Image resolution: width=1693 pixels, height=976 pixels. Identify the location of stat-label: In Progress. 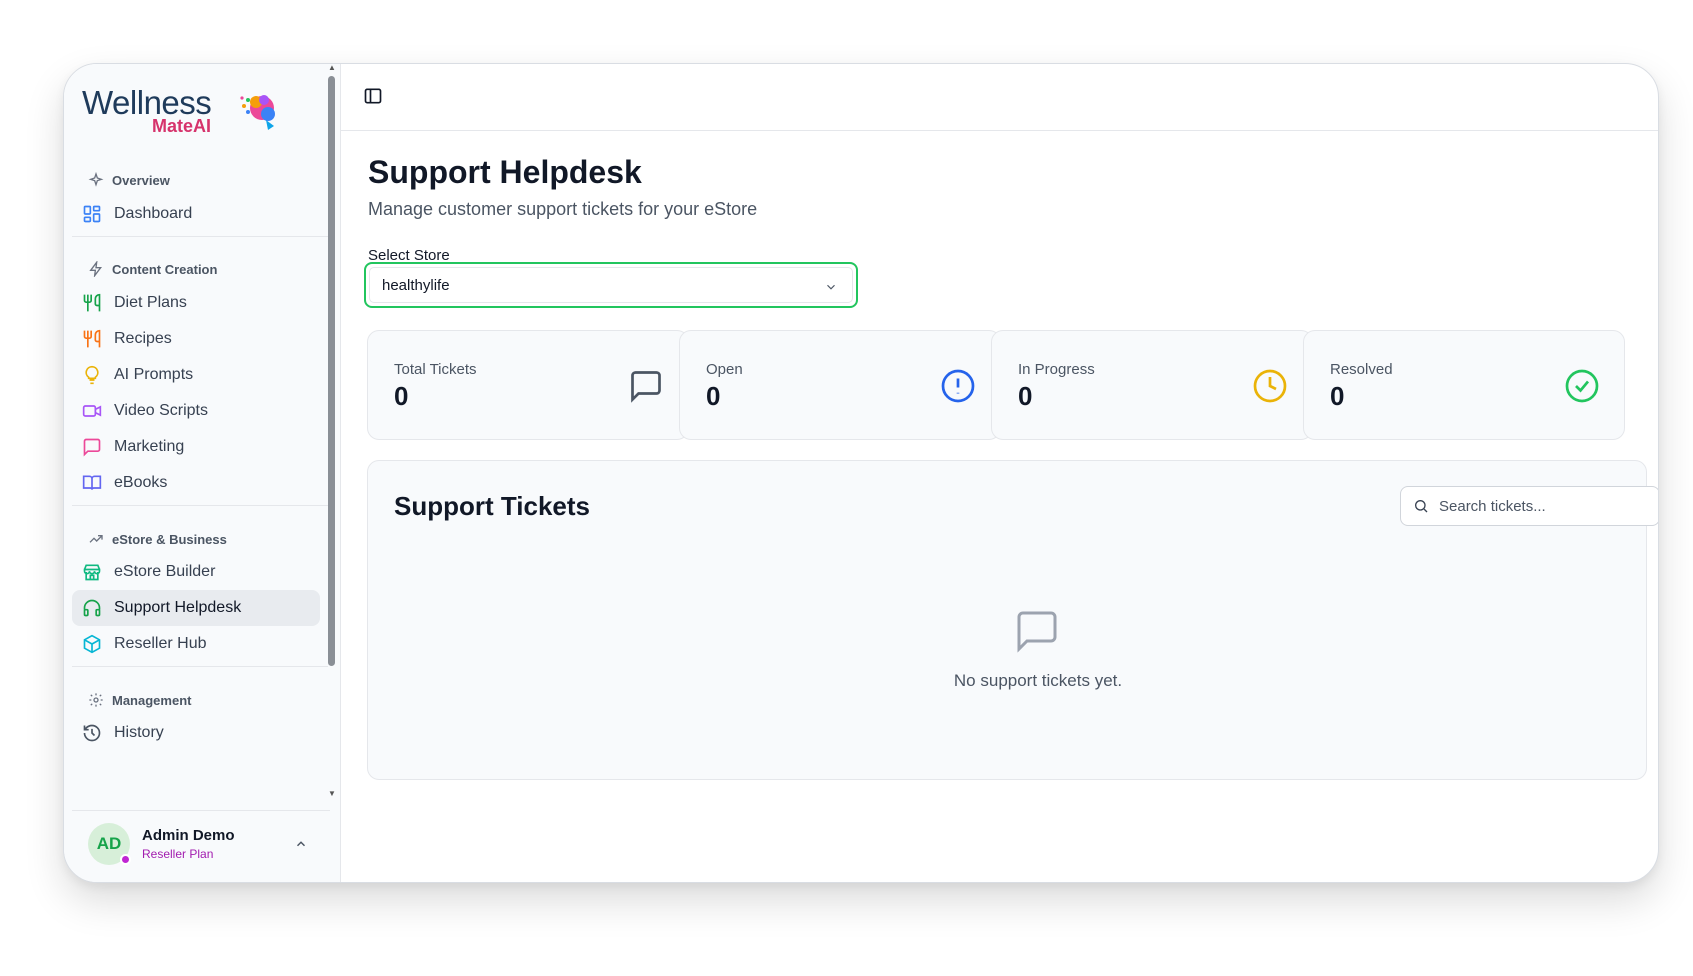
(1056, 369).